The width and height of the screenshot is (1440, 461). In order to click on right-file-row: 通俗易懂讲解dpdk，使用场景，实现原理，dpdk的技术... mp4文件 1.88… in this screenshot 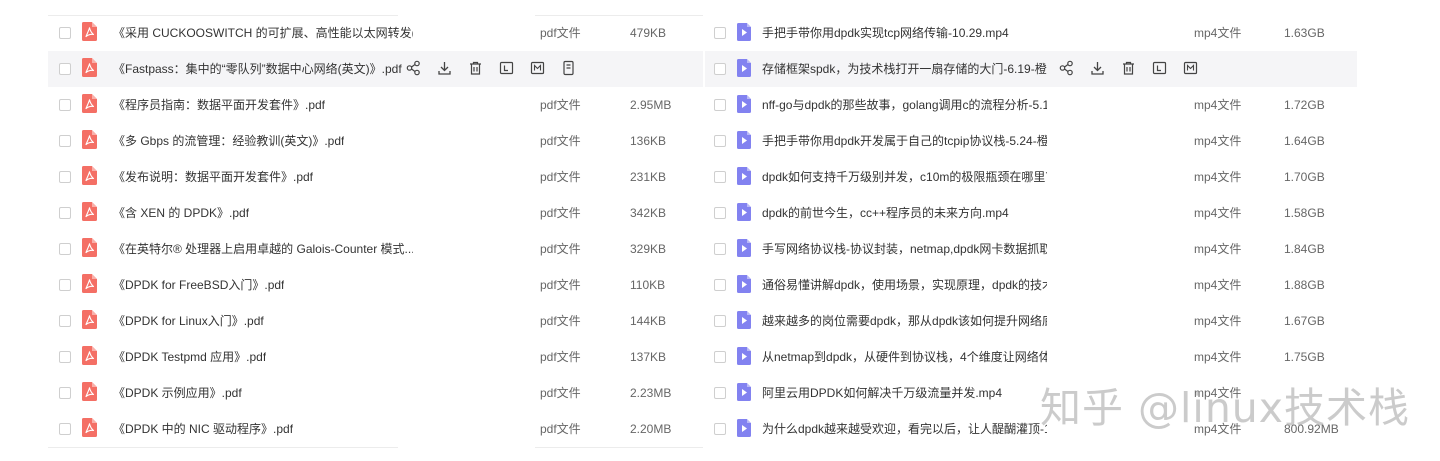, I will do `click(1031, 285)`.